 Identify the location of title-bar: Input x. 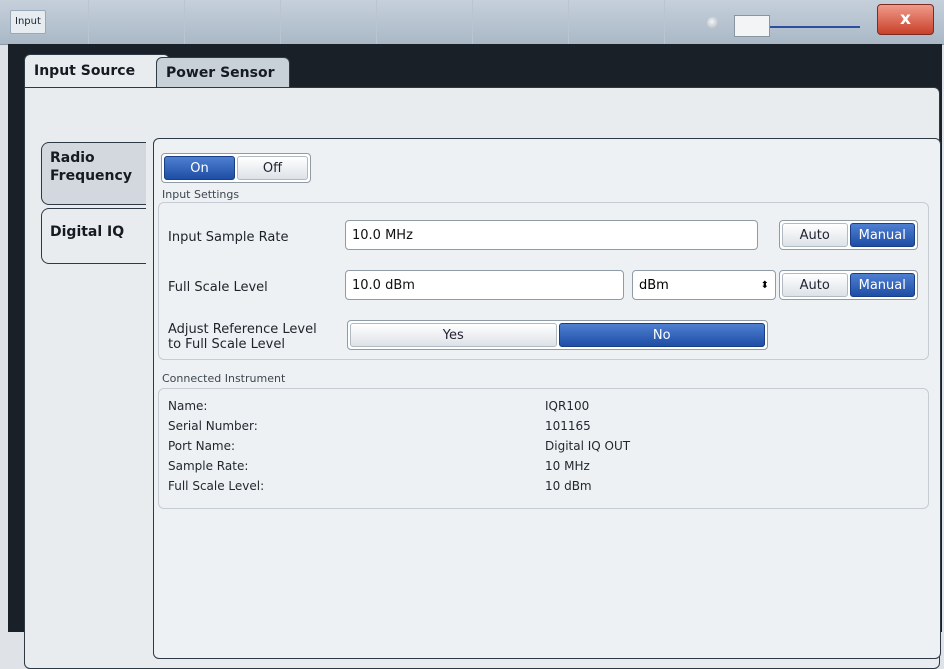
(472, 22).